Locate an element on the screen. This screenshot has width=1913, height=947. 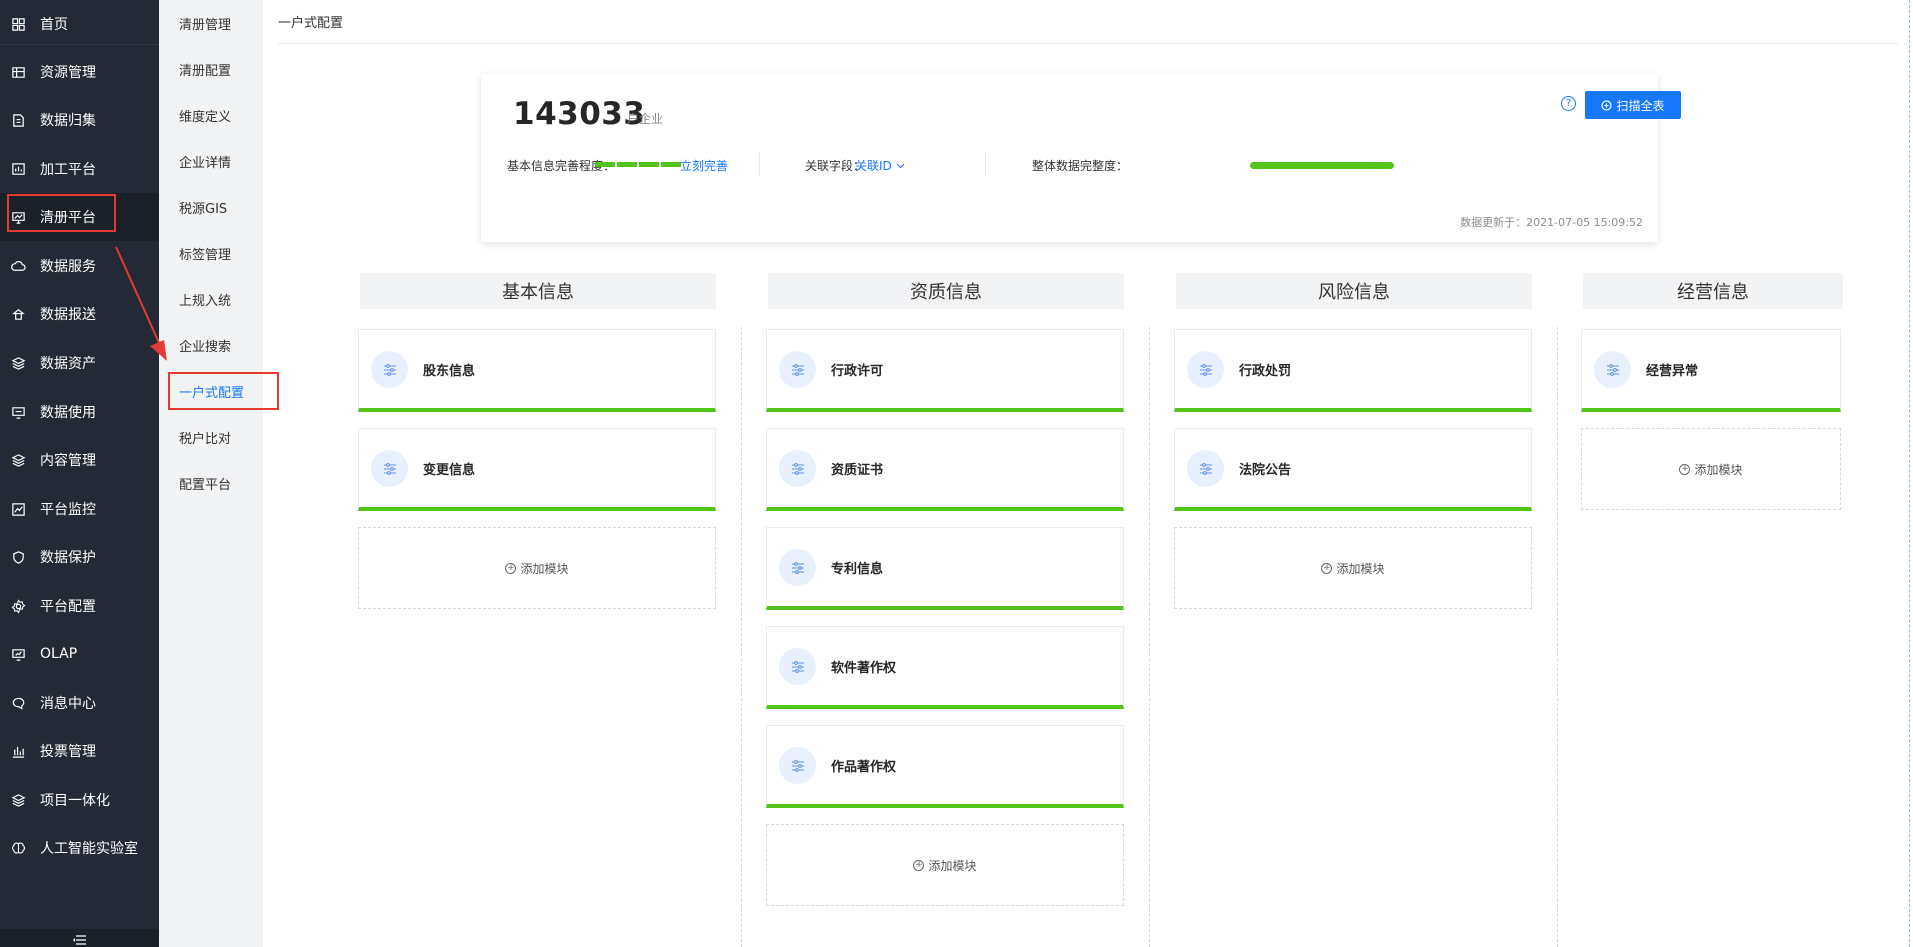
overall-completeness-label: 整体数据完整度： is located at coordinates (1080, 166).